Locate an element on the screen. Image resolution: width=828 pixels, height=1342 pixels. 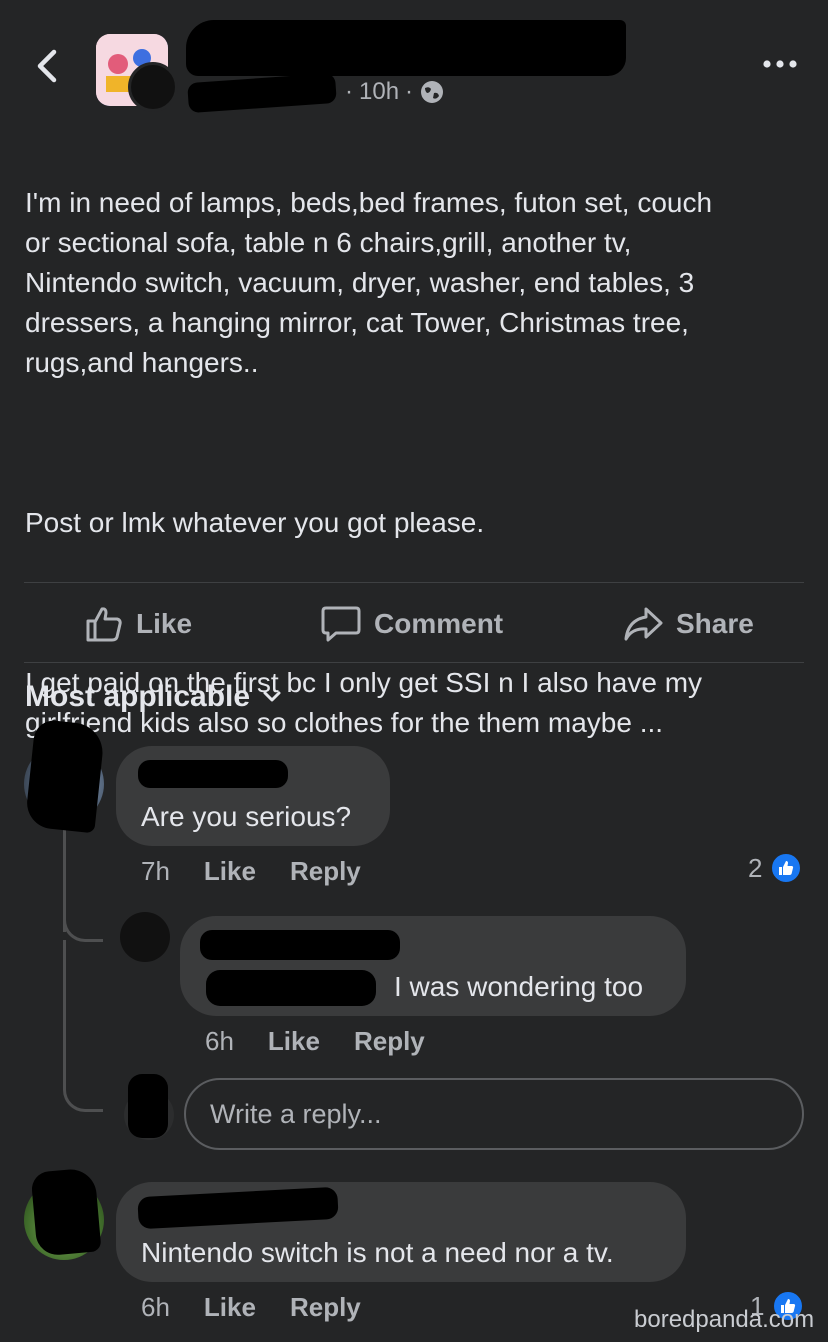
sort-label: Most applicable is located at coordinates (138, 696).